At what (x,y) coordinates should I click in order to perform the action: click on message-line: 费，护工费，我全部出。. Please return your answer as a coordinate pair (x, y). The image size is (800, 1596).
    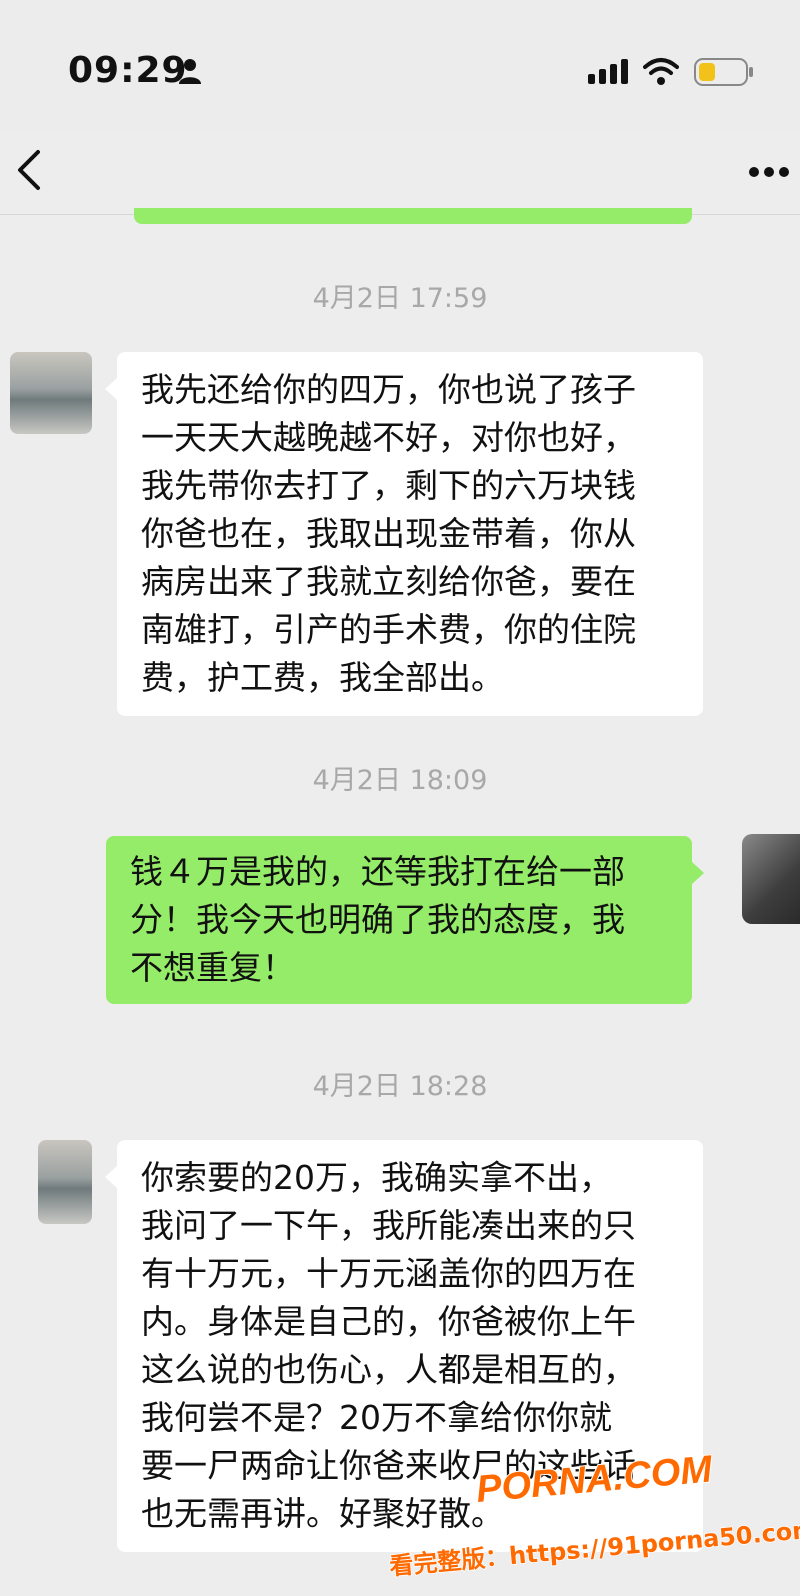
    Looking at the image, I should click on (322, 677).